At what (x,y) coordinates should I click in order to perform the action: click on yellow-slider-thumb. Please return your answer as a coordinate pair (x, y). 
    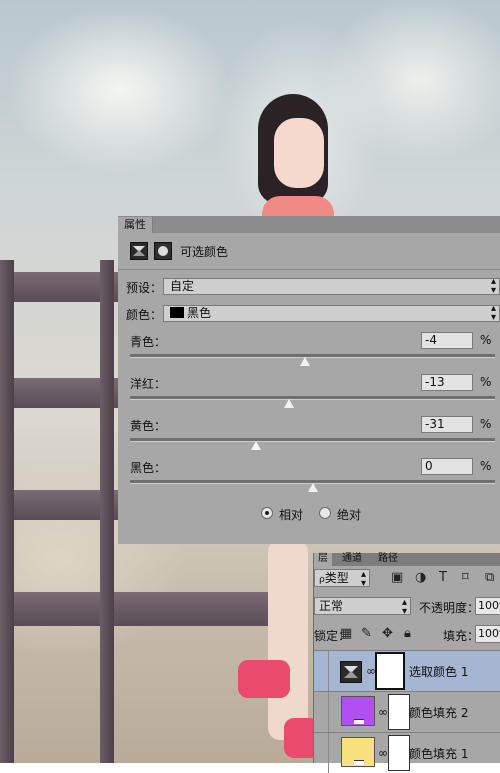
    Looking at the image, I should click on (255, 445).